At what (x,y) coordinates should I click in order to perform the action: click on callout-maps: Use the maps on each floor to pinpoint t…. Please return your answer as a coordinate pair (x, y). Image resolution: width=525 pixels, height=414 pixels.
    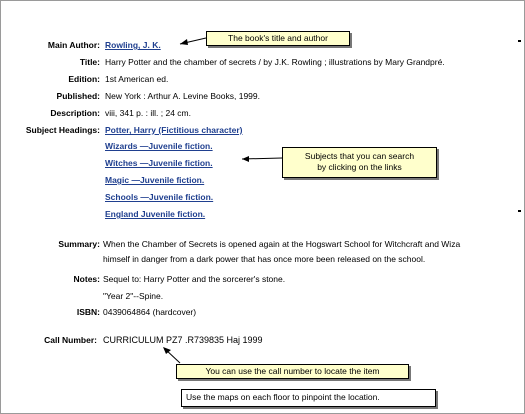
    Looking at the image, I should click on (308, 398).